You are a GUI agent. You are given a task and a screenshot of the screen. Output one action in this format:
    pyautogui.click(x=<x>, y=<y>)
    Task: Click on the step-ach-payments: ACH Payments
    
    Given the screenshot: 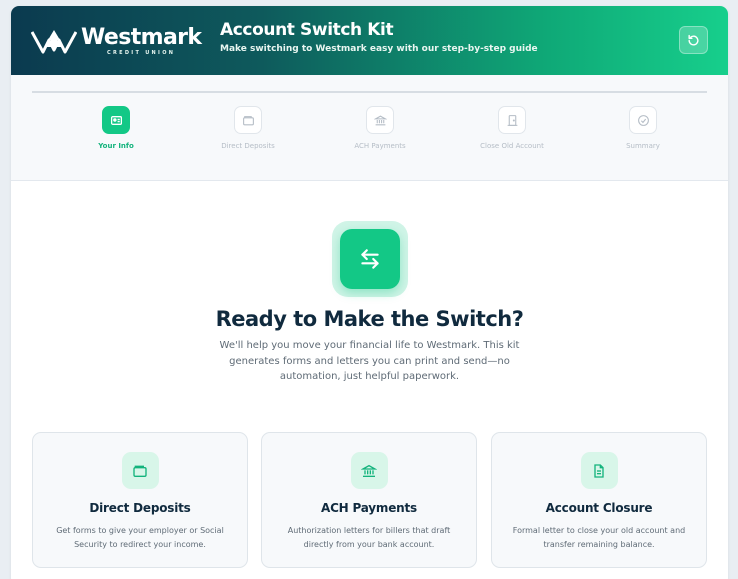 What is the action you would take?
    pyautogui.click(x=380, y=128)
    